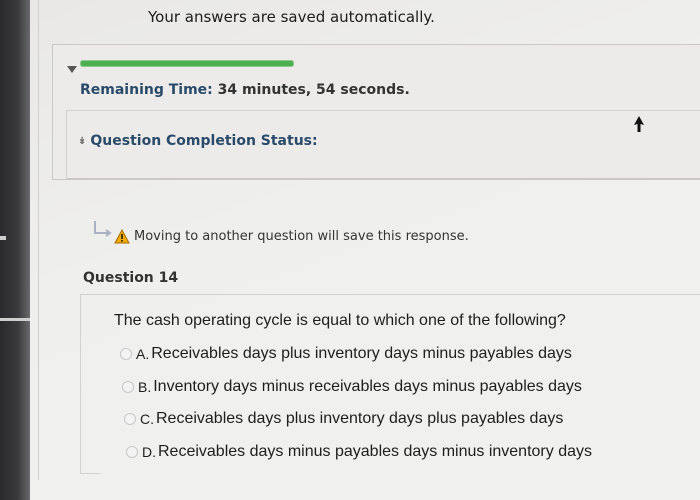 The image size is (700, 500). What do you see at coordinates (146, 90) in the screenshot?
I see `remaining-time-label: Remaining Time:` at bounding box center [146, 90].